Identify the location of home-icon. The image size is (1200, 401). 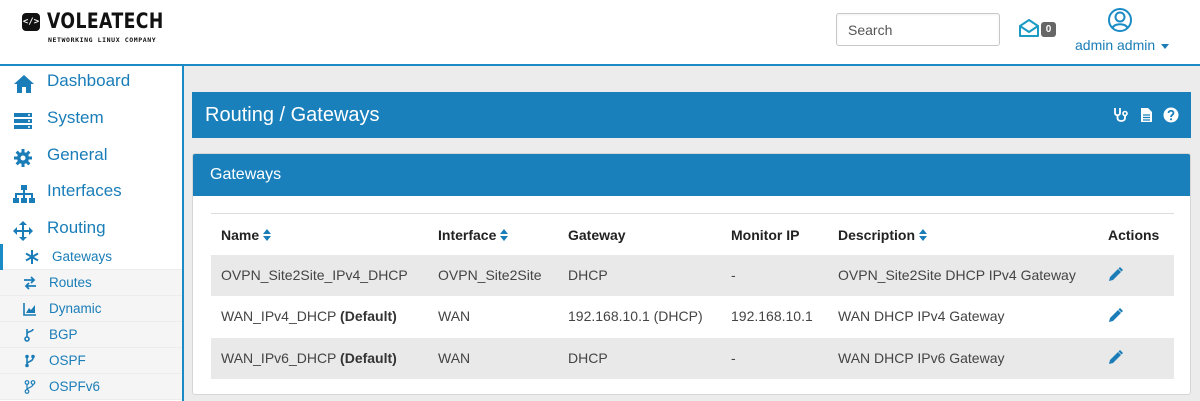
(24, 84).